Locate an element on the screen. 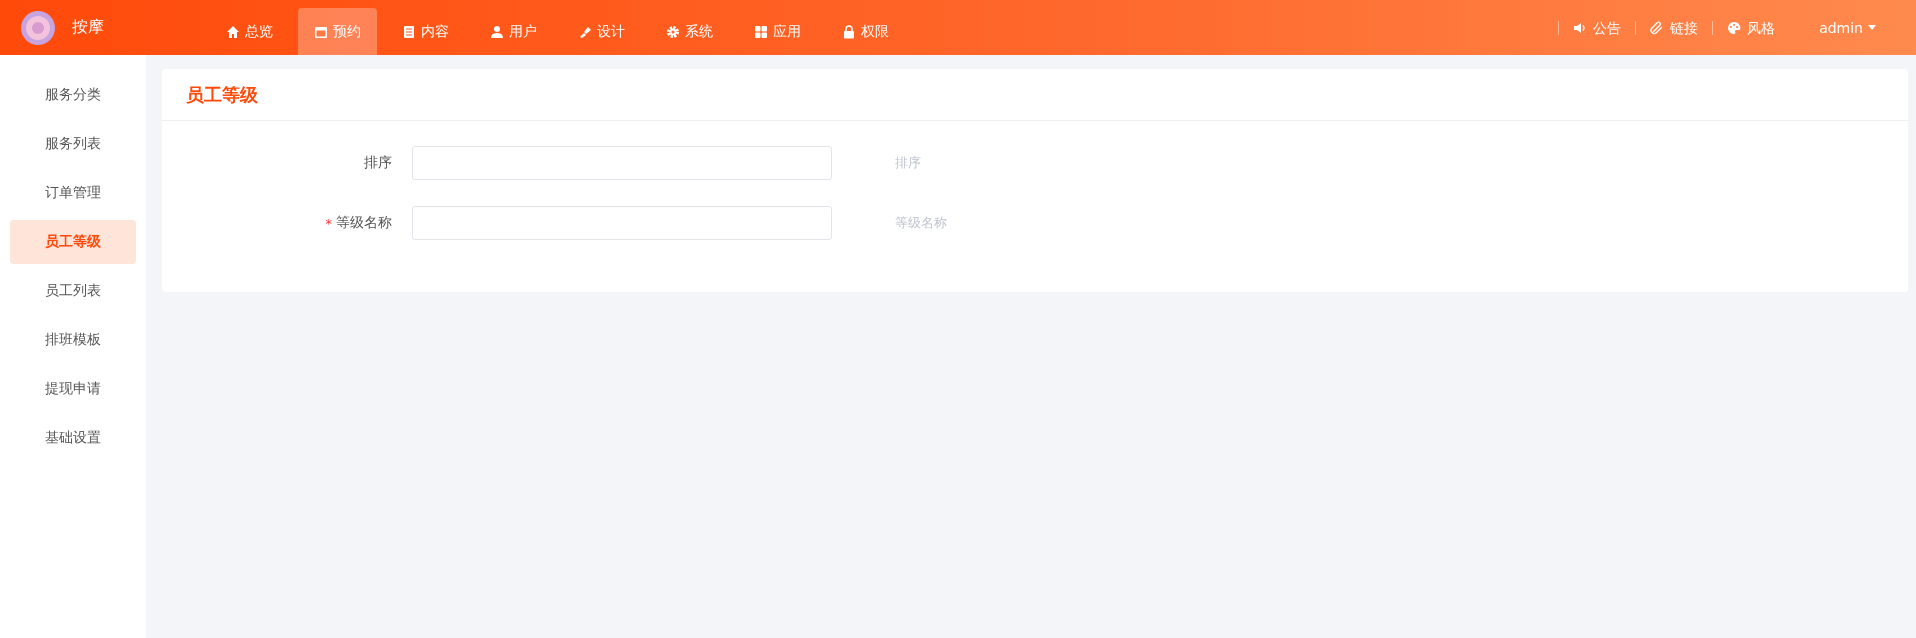 The image size is (1916, 638). home-icon is located at coordinates (233, 31).